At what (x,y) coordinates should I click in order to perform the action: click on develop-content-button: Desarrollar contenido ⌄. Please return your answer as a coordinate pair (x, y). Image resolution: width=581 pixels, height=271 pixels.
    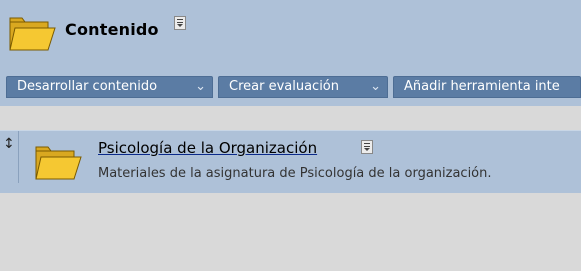
    Looking at the image, I should click on (109, 87).